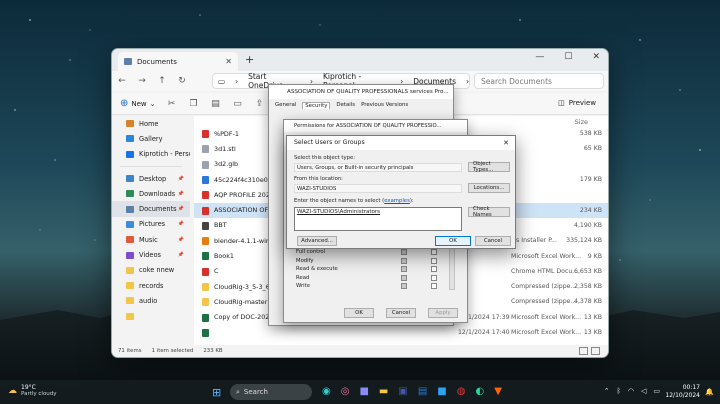 The height and width of the screenshot is (404, 720). I want to click on size-column-header: Size, so click(581, 122).